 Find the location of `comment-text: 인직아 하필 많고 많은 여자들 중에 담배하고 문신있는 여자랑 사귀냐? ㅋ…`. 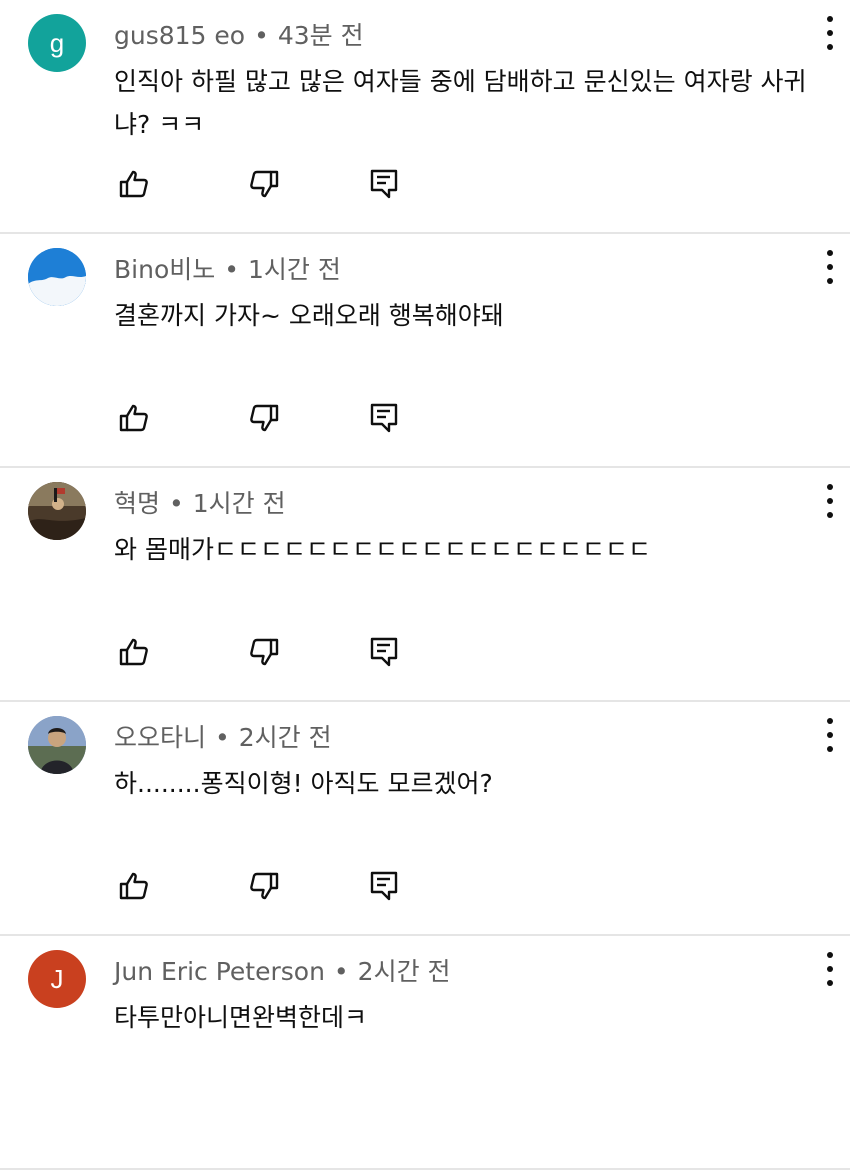

comment-text: 인직아 하필 많고 많은 여자들 중에 담배하고 문신있는 여자랑 사귀냐? ㅋ… is located at coordinates (460, 103).